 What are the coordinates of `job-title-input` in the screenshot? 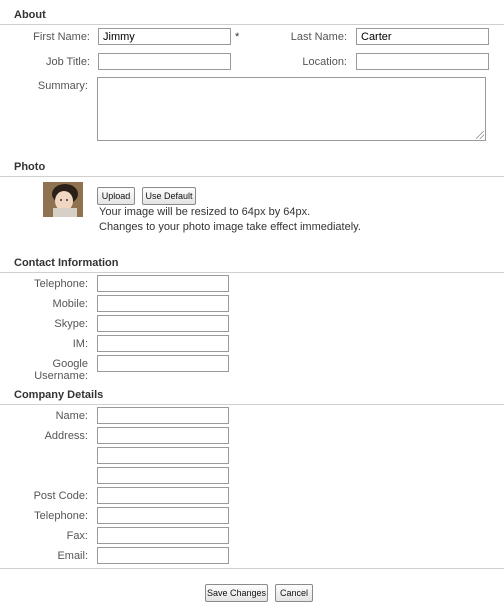 It's located at (164, 61).